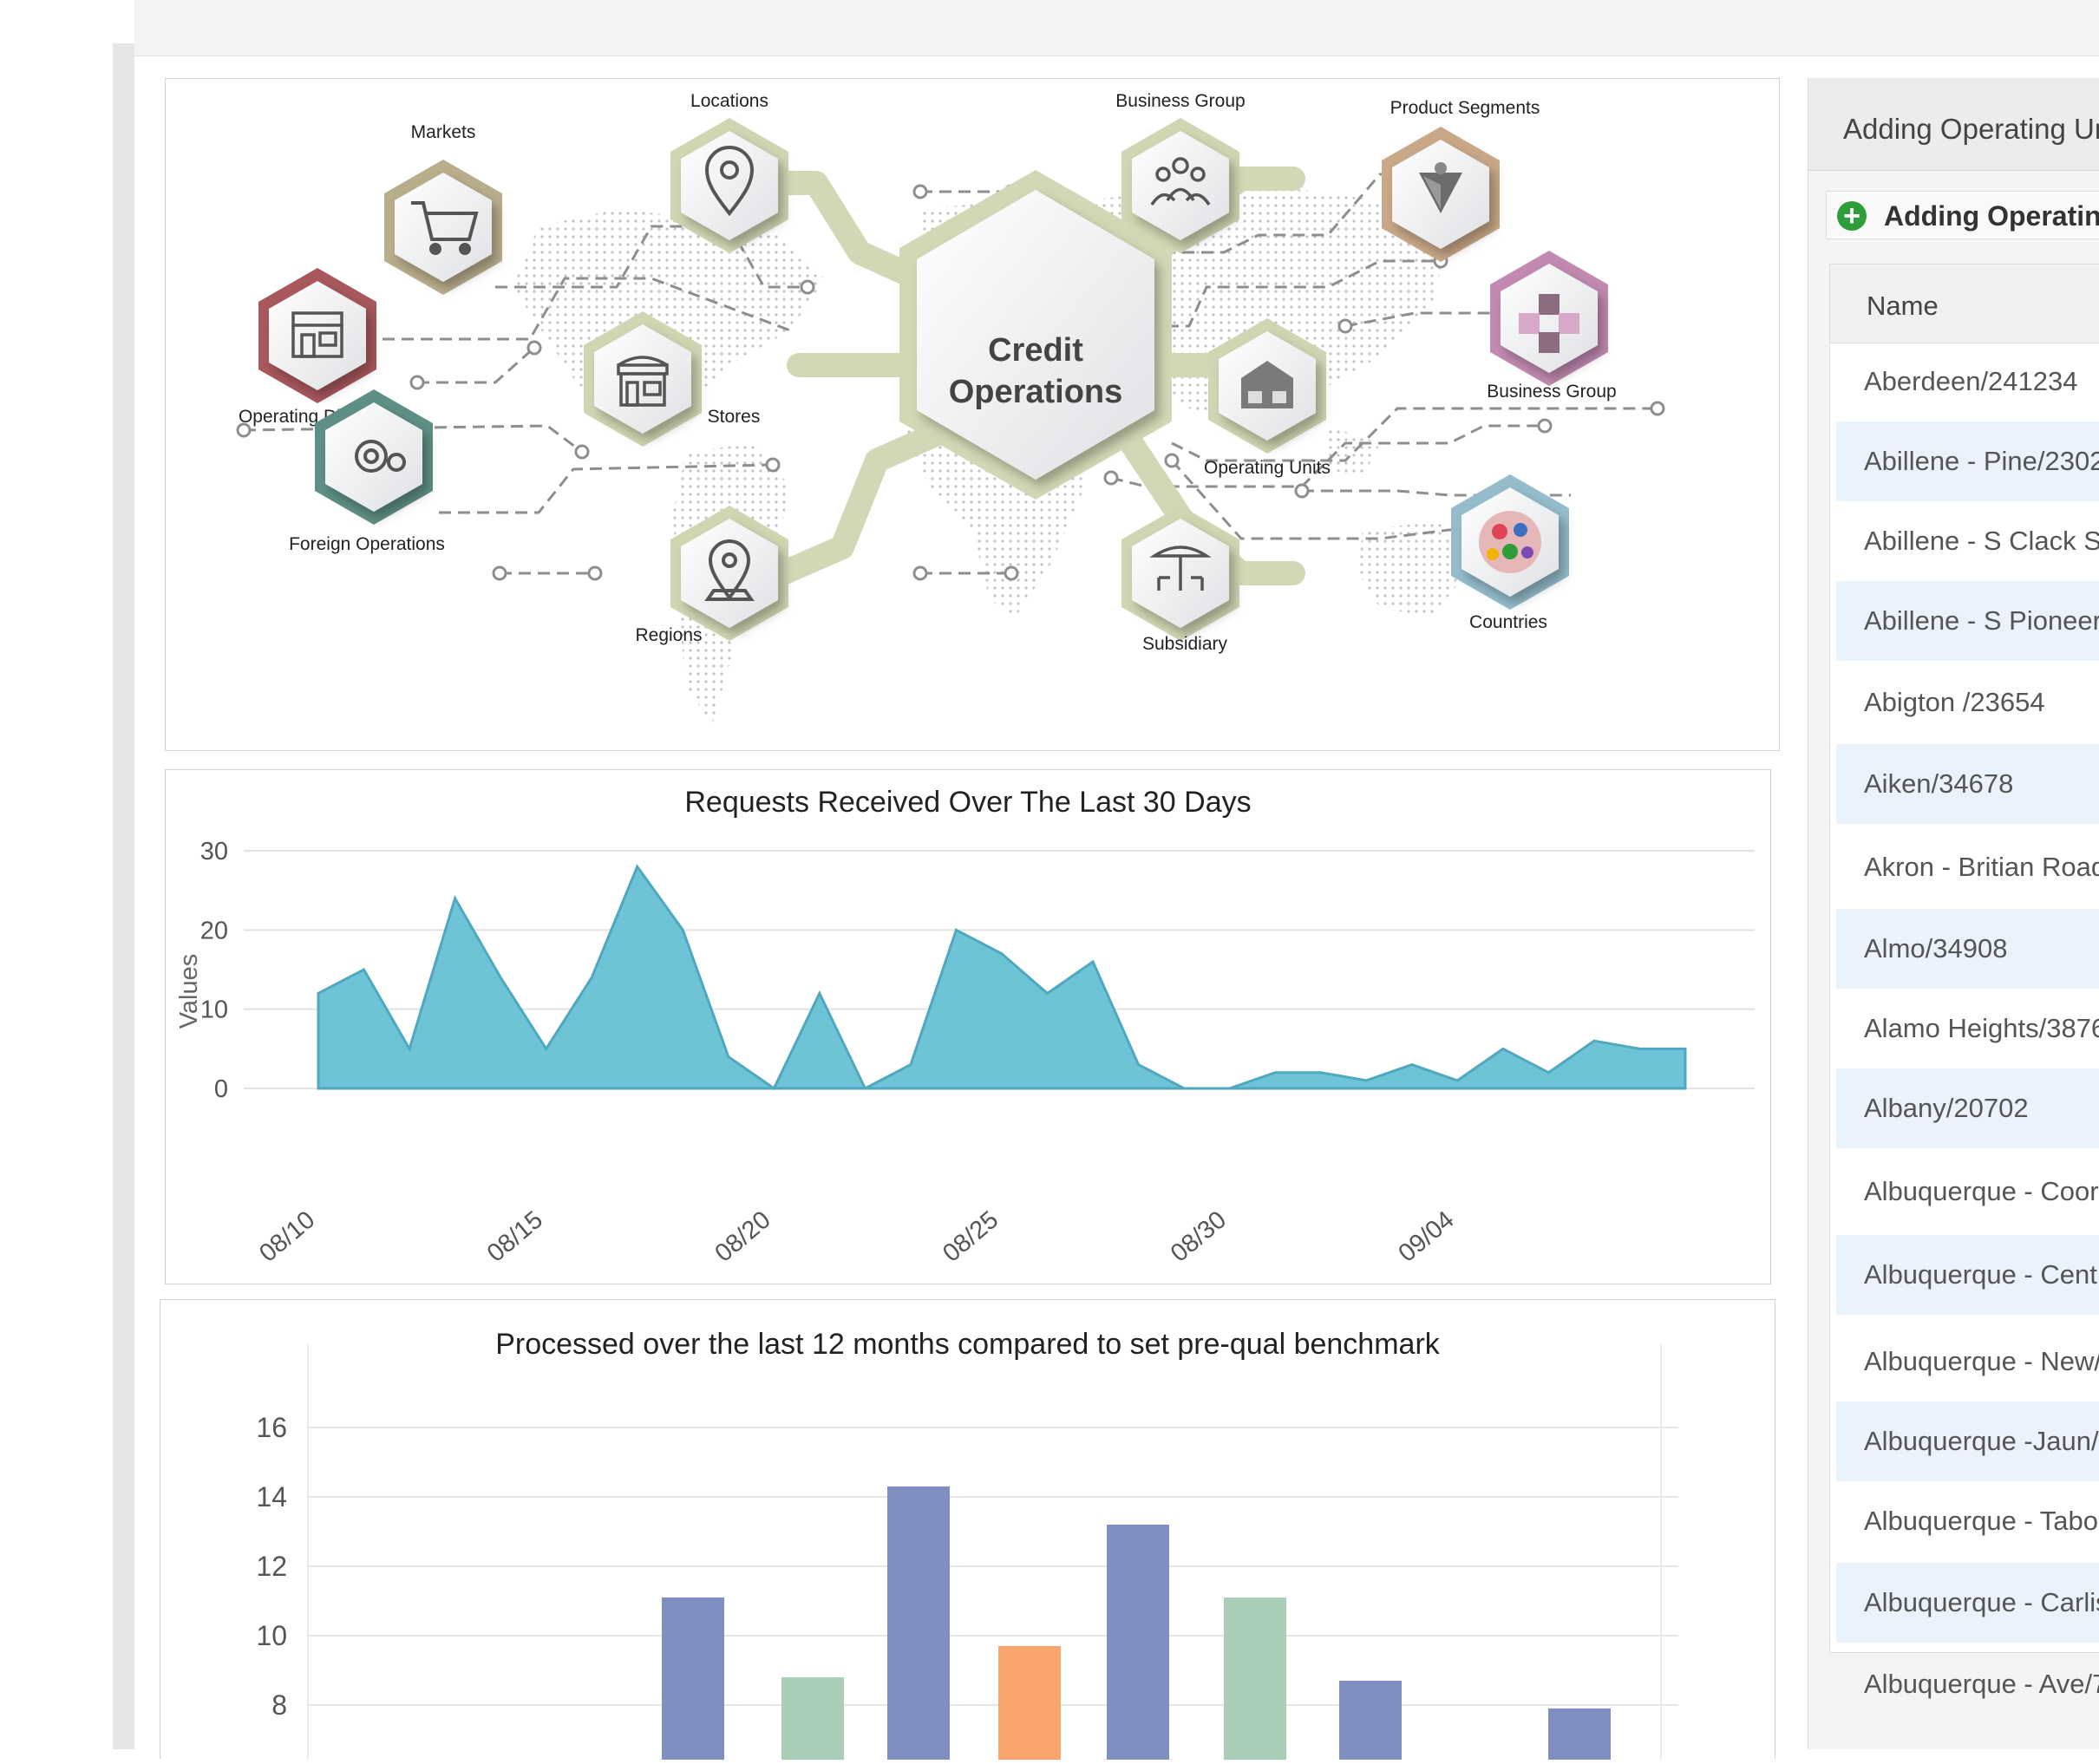 This screenshot has width=2099, height=1764. I want to click on table-row: Aiken/34678, so click(1967, 784).